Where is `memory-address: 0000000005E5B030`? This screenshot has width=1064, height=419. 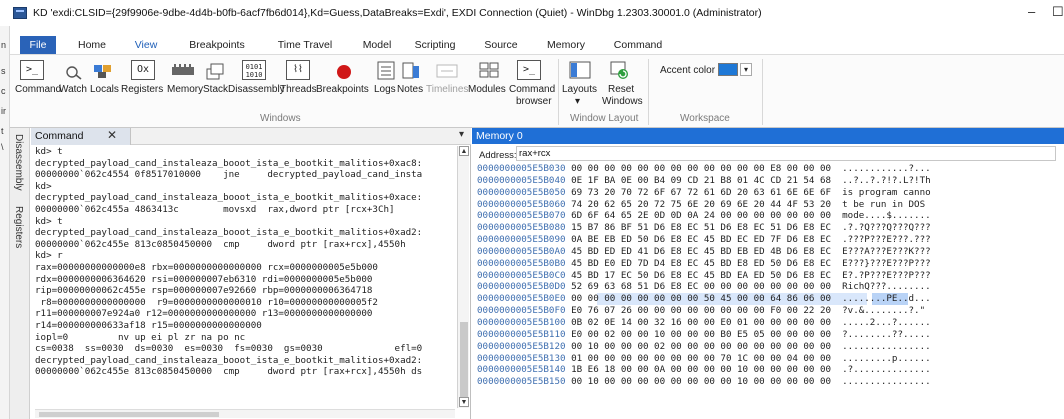
memory-address: 0000000005E5B030 is located at coordinates (521, 168).